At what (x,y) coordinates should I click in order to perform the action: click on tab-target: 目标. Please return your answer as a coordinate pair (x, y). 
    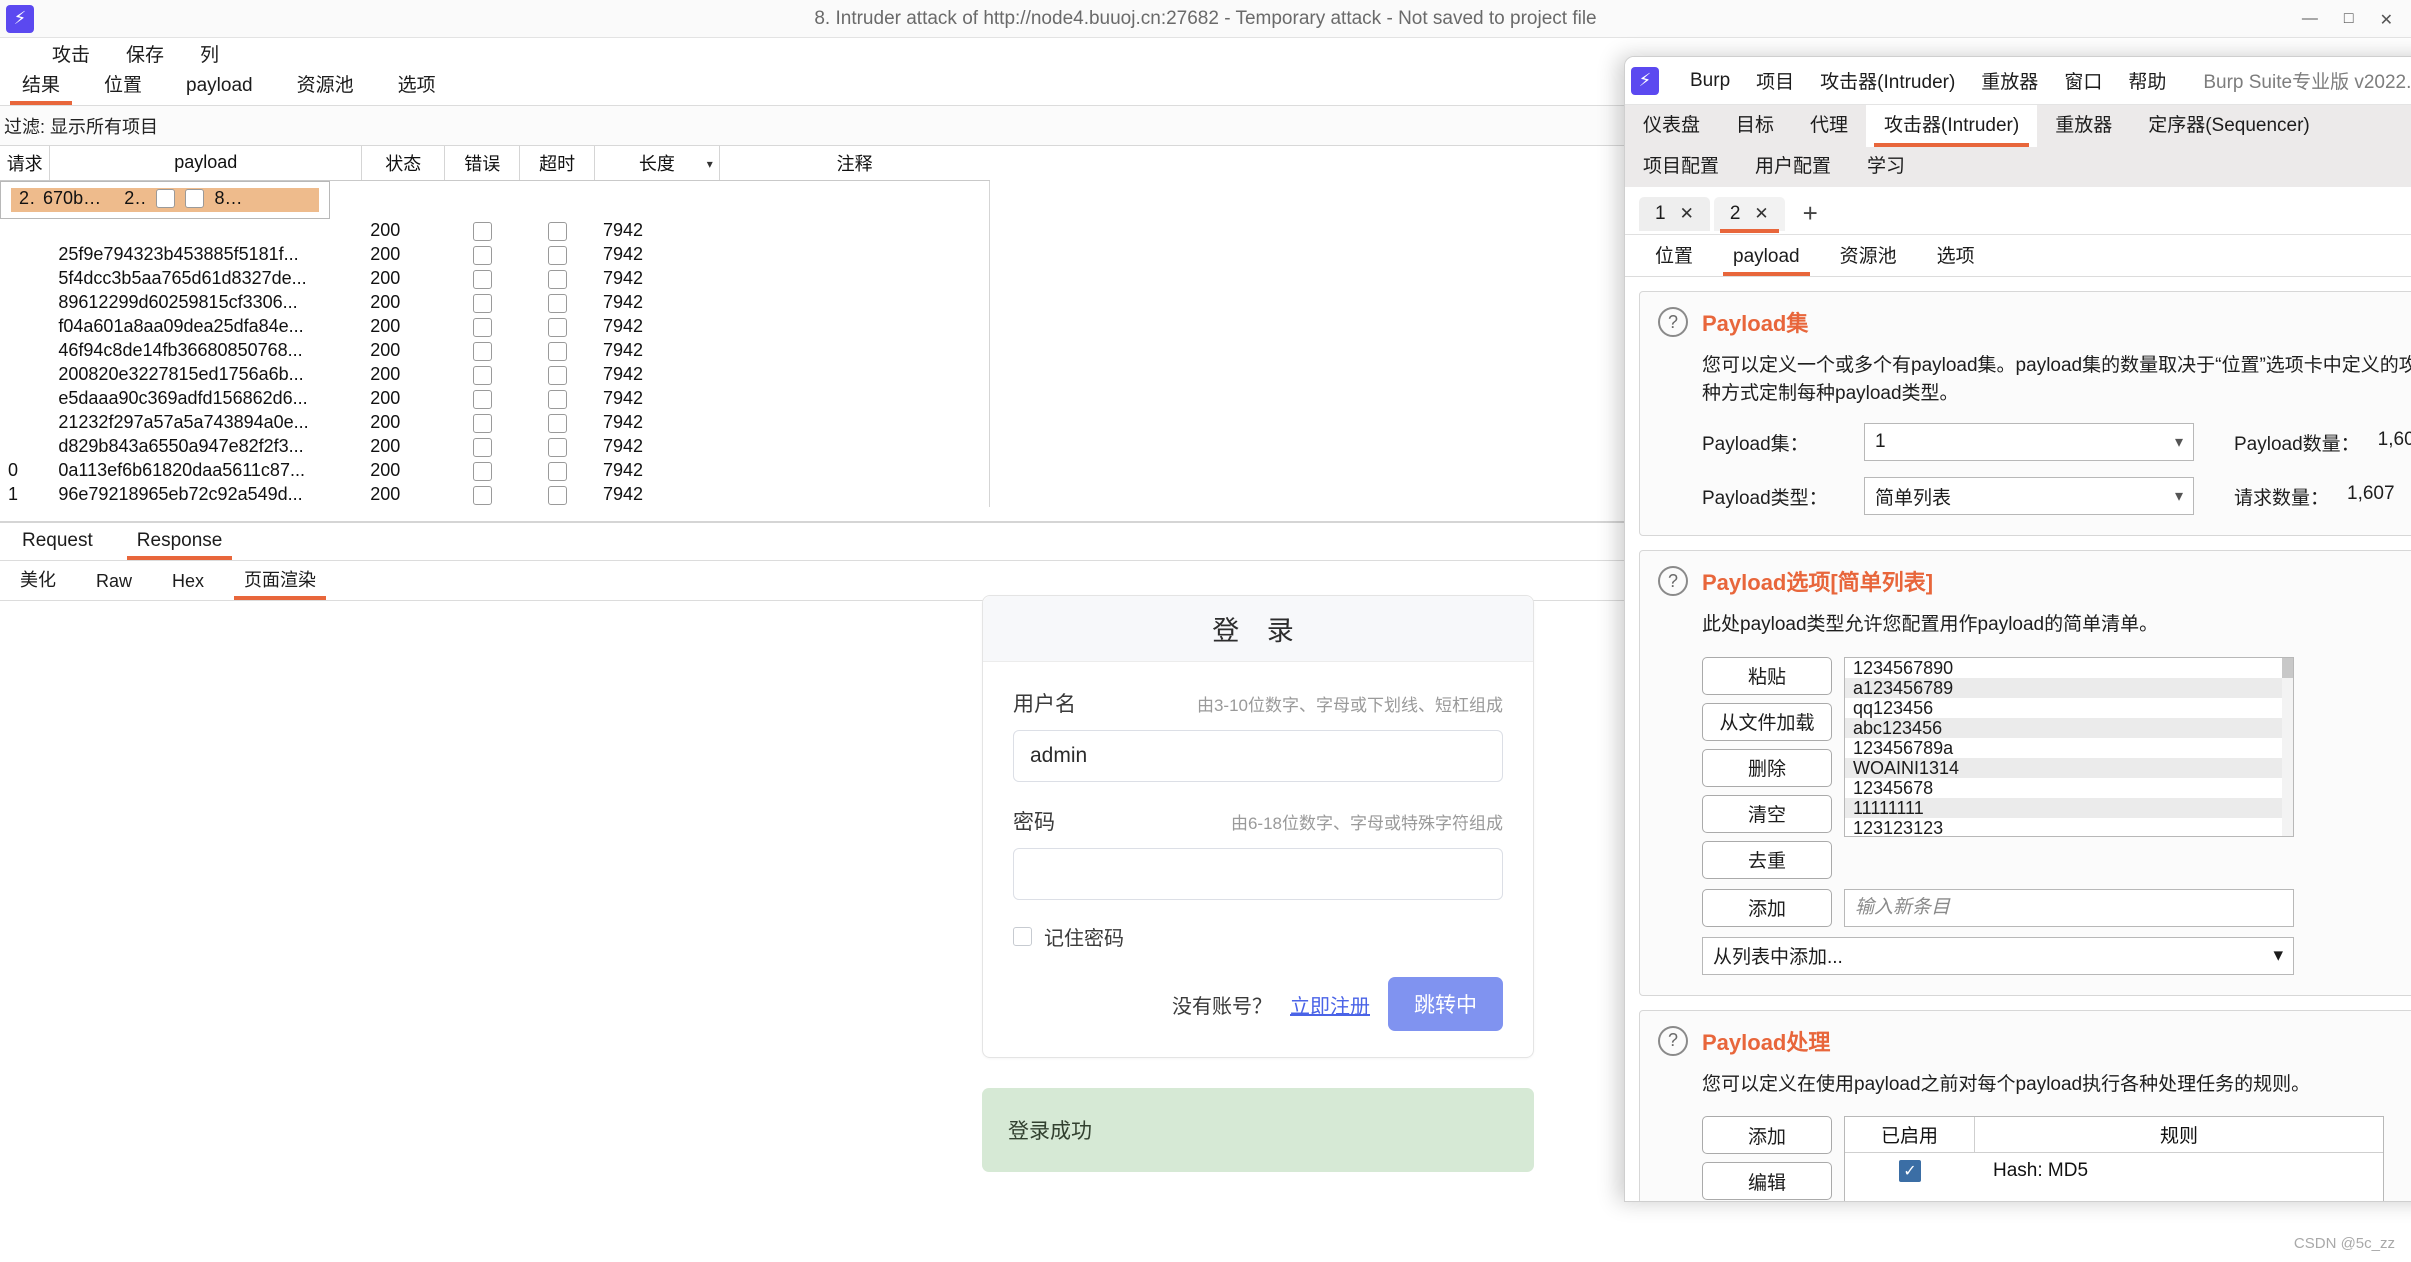
    Looking at the image, I should click on (1755, 126).